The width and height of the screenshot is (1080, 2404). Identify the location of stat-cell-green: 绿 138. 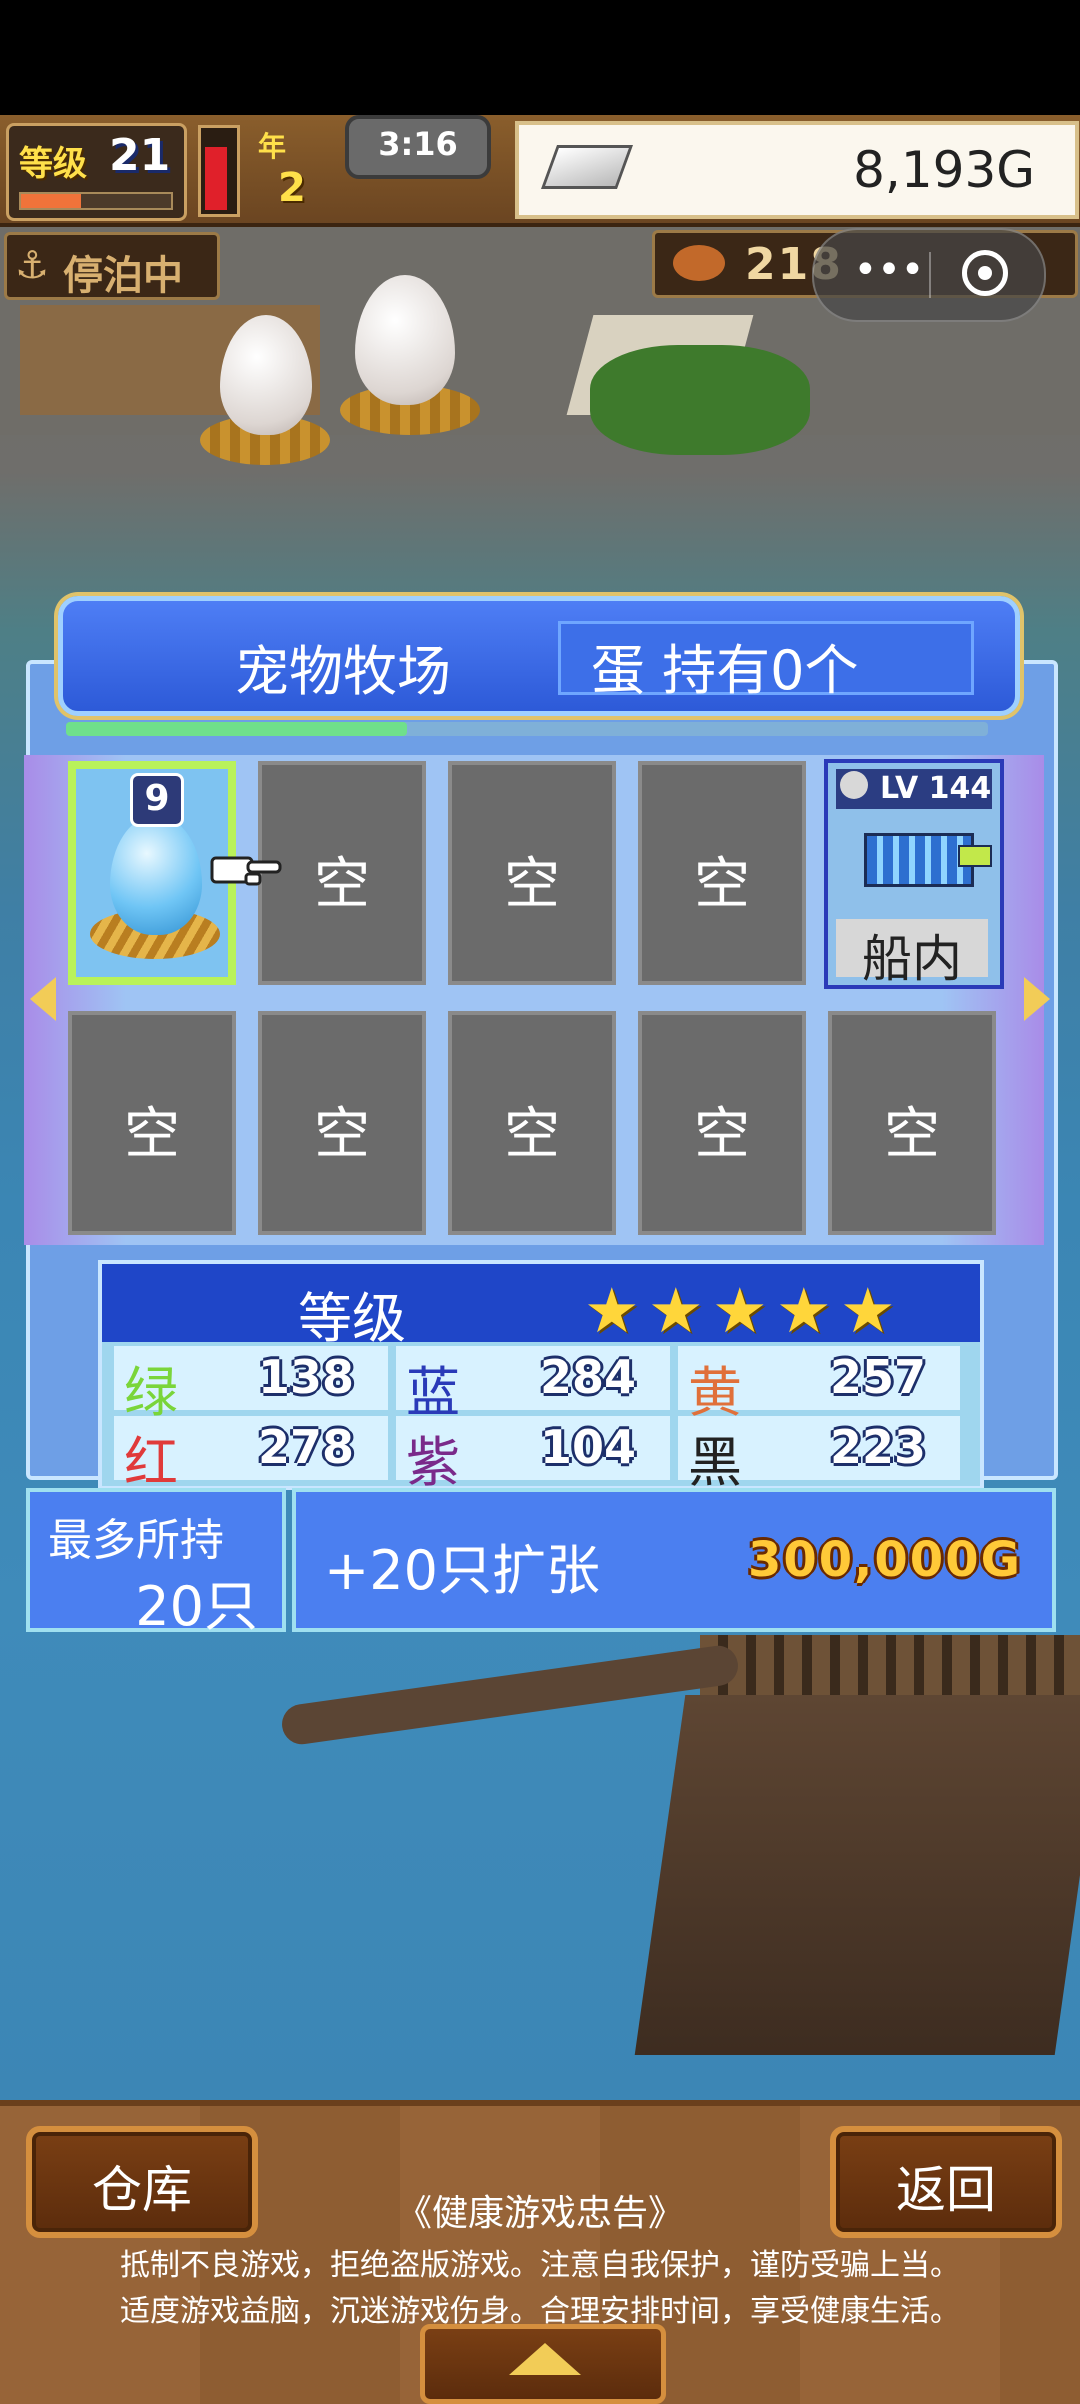
(251, 1385).